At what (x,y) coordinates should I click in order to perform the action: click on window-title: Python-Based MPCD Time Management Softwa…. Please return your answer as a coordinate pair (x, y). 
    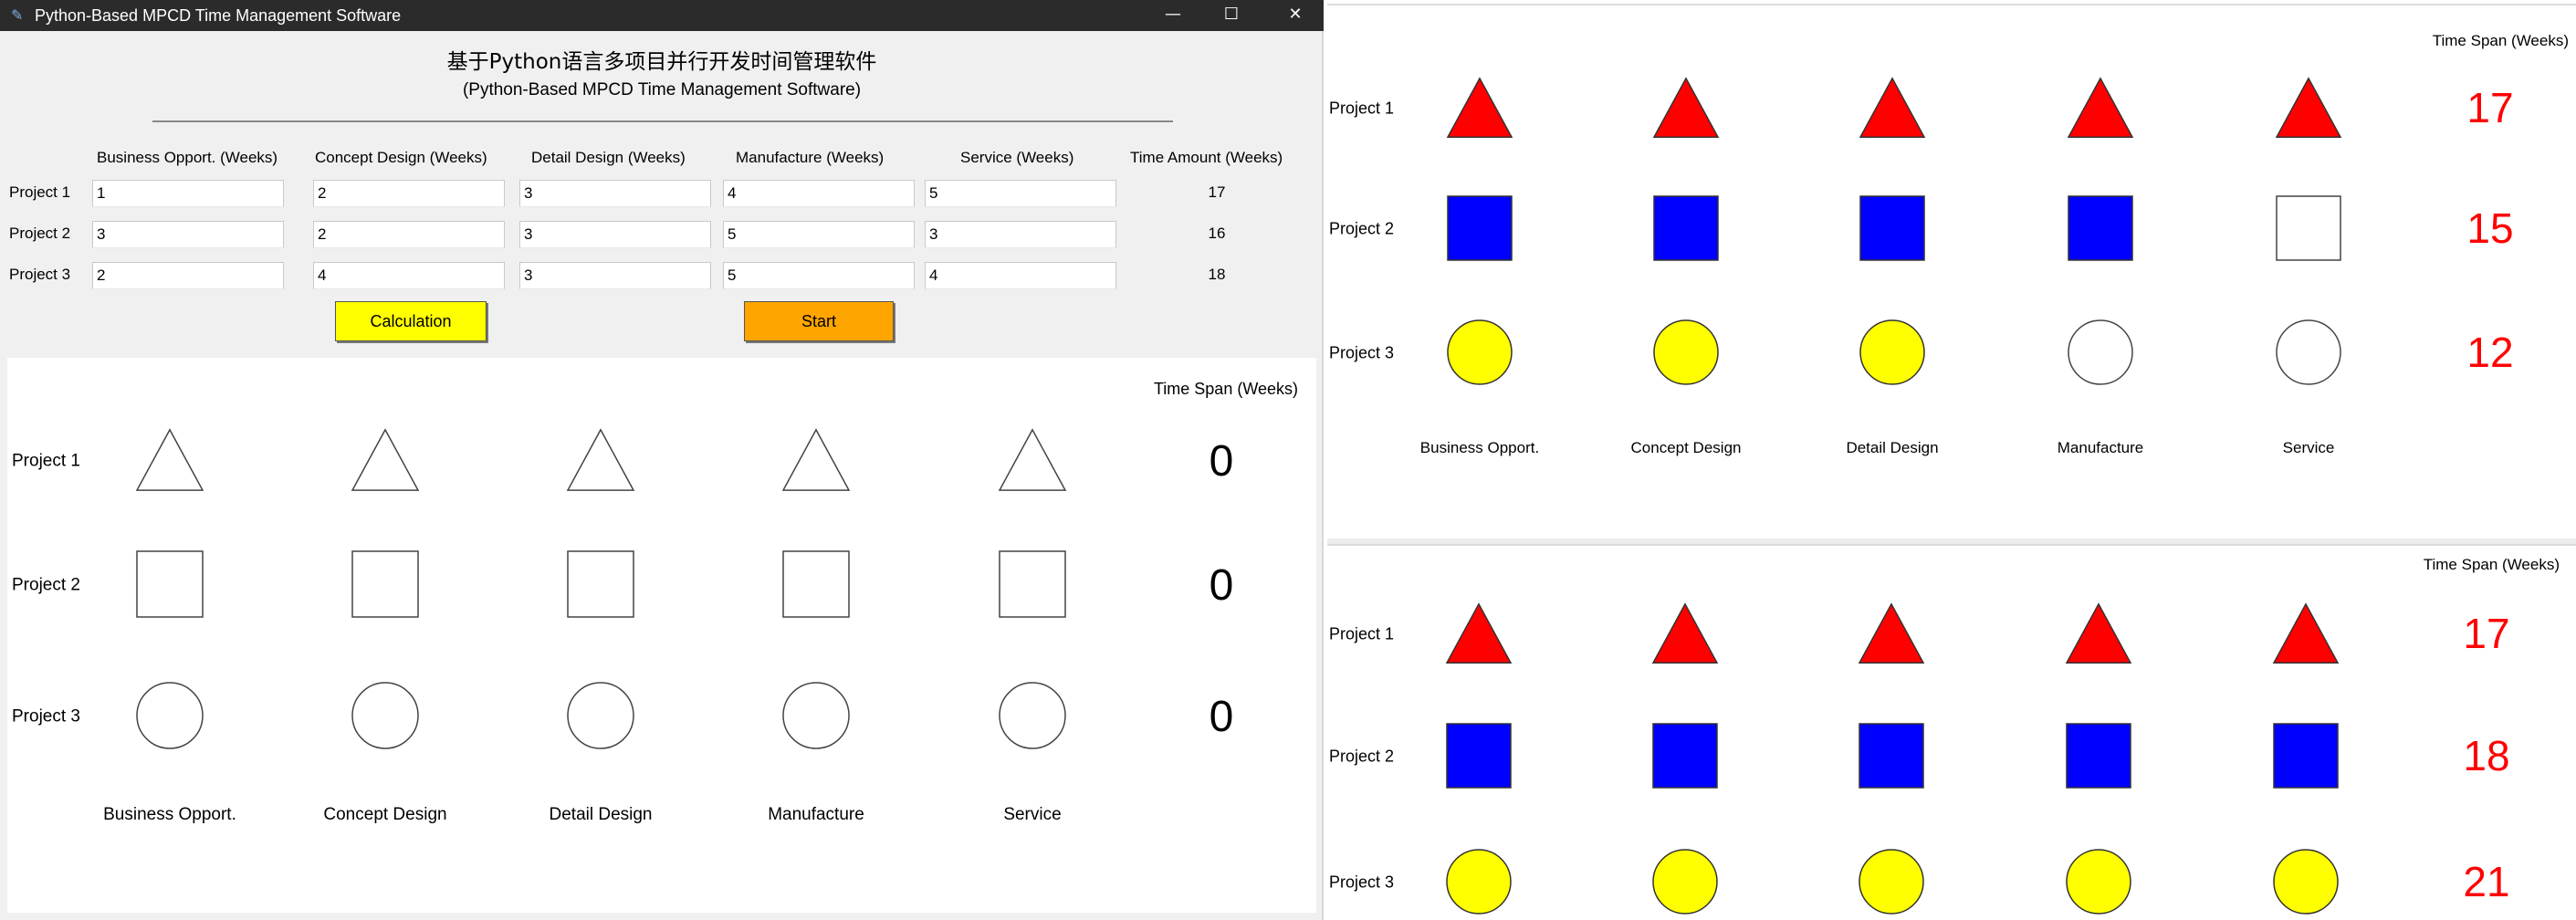
    Looking at the image, I should click on (219, 15).